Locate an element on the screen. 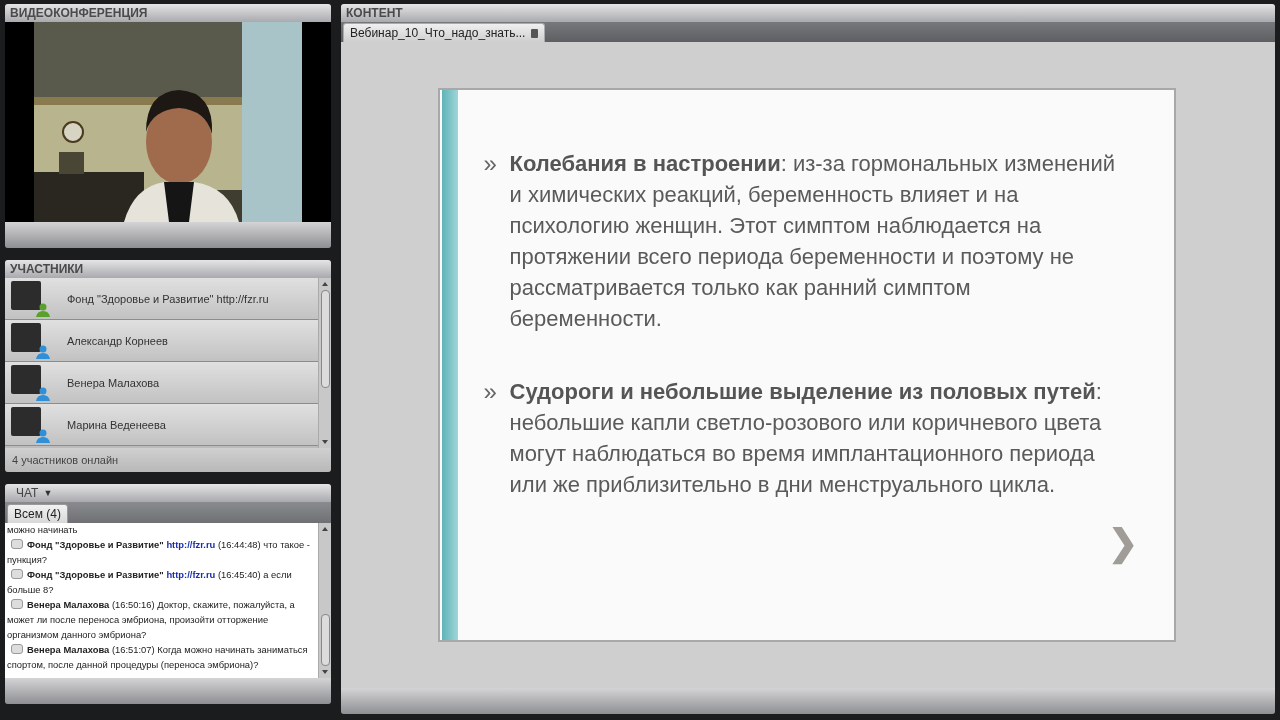  panel-title: КОНТЕНТ is located at coordinates (374, 13).